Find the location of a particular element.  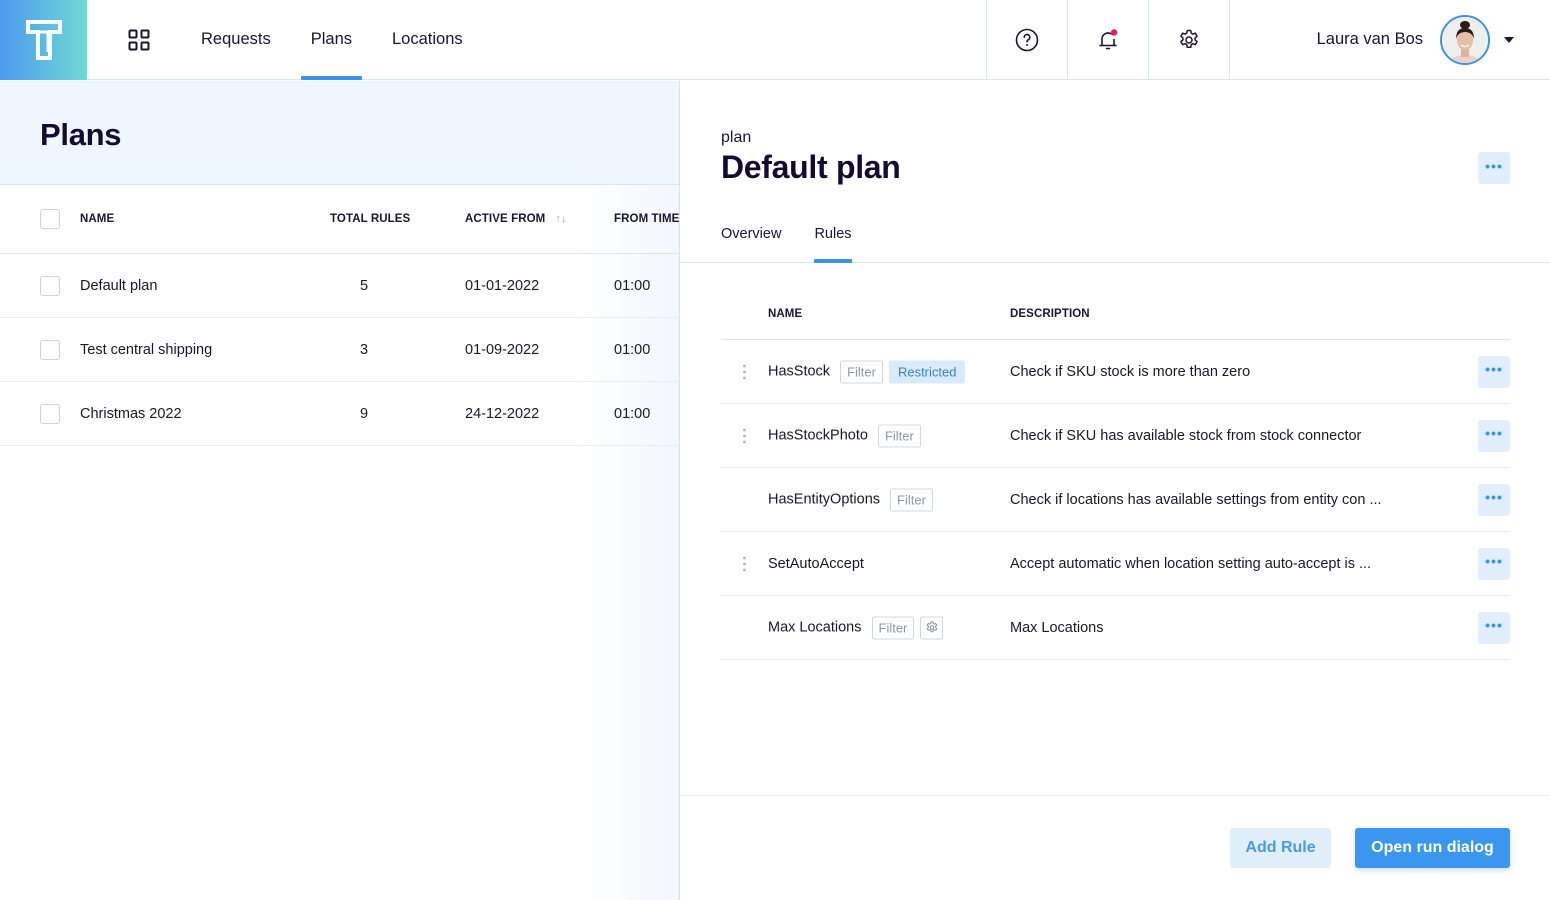

plan-active-from: 01-01-2022 is located at coordinates (502, 285).